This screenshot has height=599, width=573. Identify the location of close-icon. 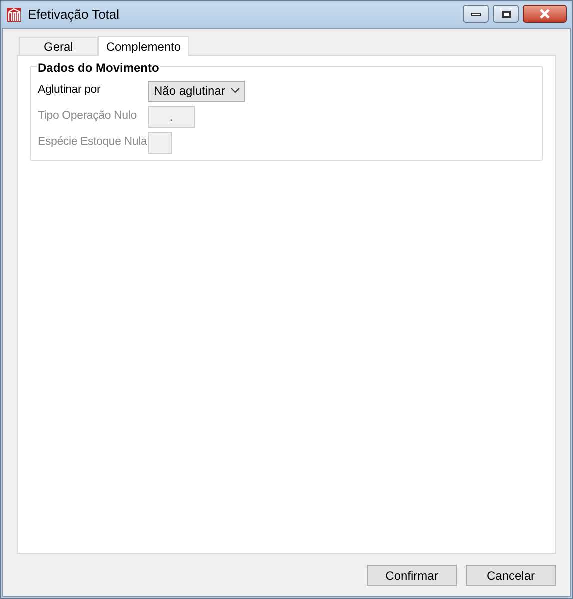
(545, 14).